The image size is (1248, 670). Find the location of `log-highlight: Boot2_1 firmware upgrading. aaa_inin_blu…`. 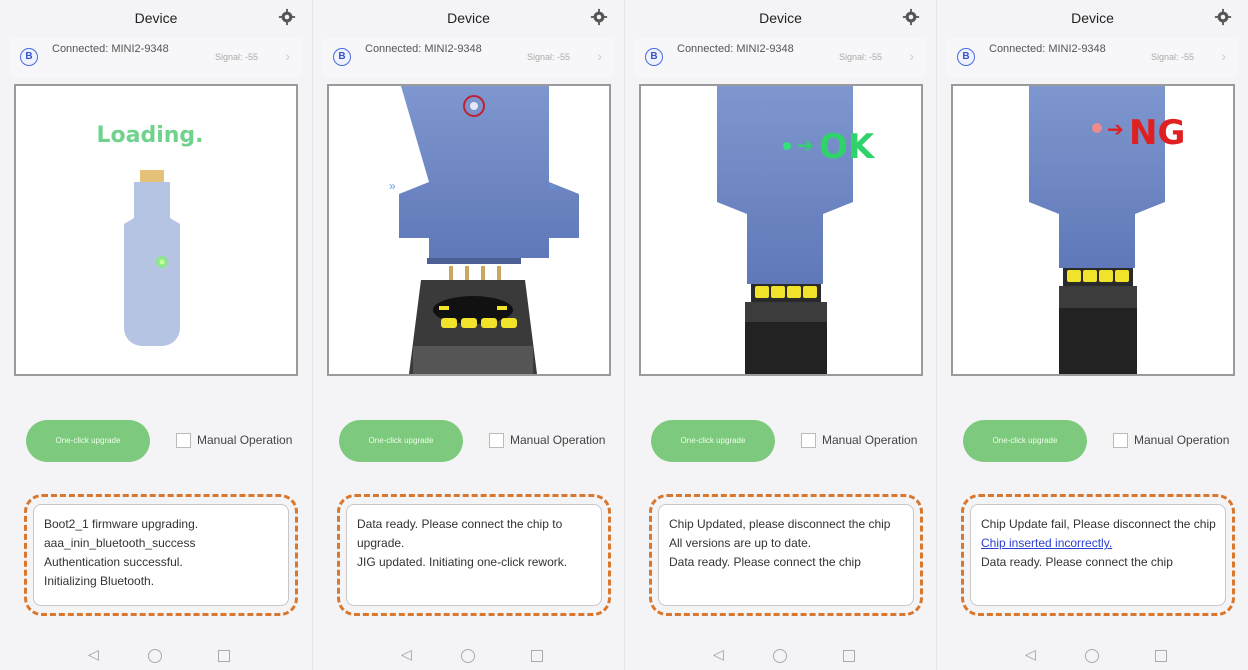

log-highlight: Boot2_1 firmware upgrading. aaa_inin_blu… is located at coordinates (161, 555).